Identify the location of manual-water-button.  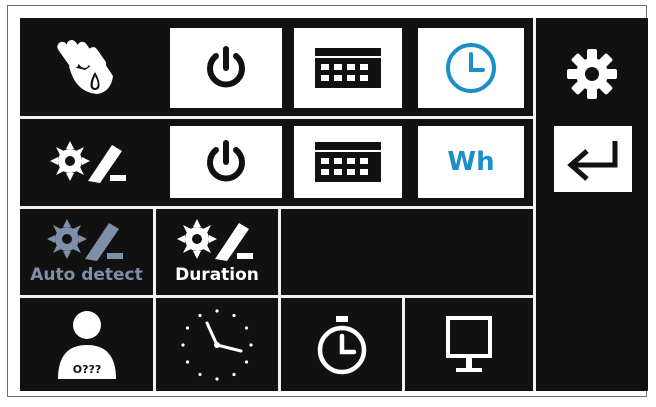
(90, 68).